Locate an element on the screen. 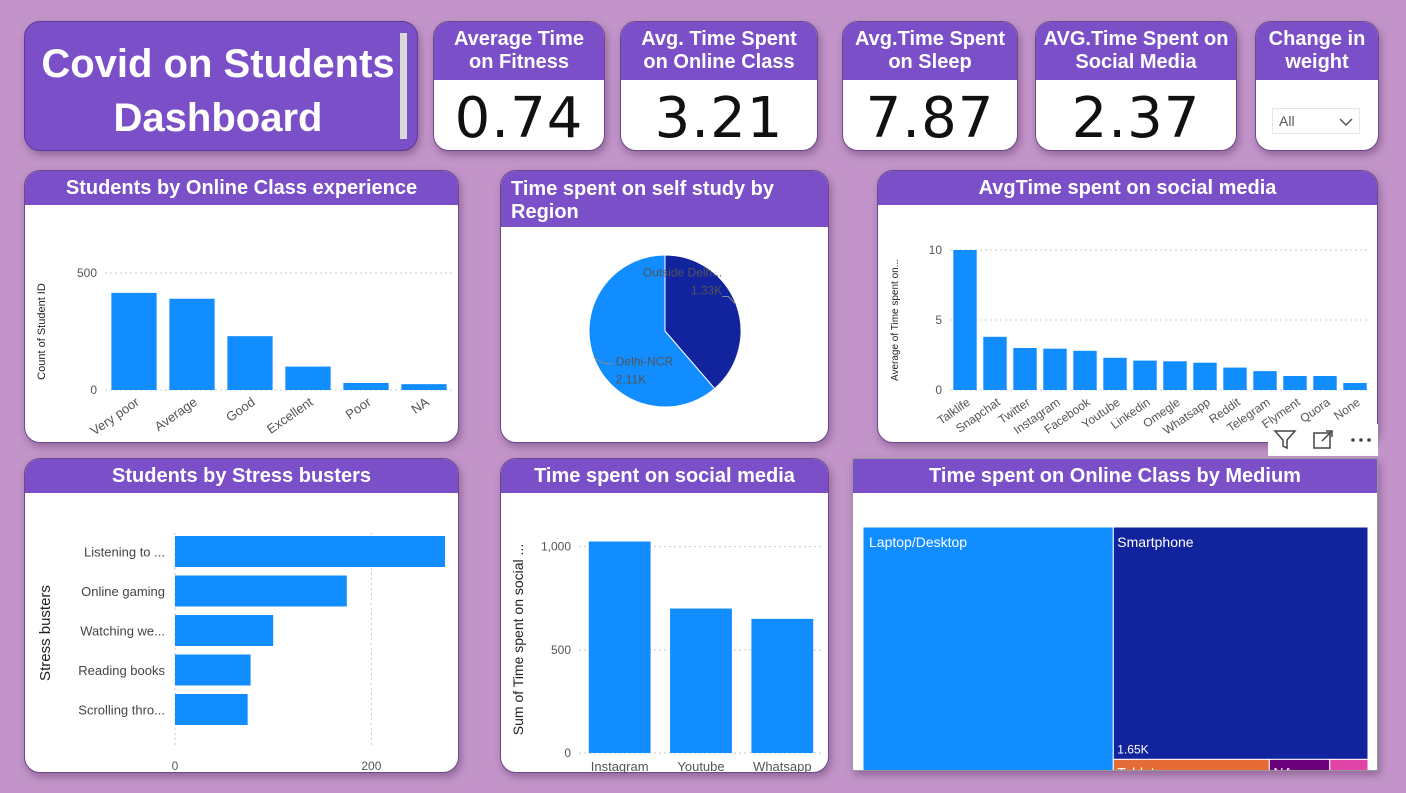  tile-value-label: 1.65K is located at coordinates (1132, 749).